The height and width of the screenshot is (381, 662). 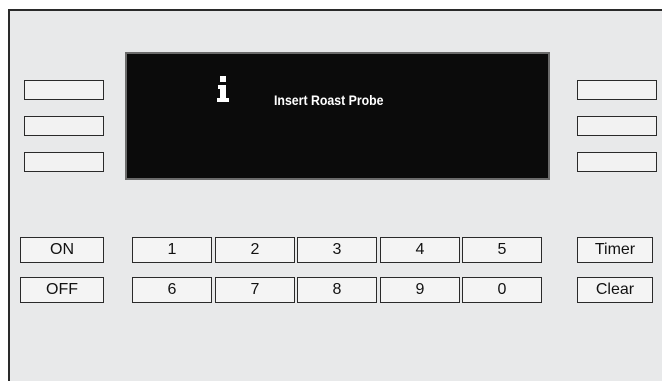 What do you see at coordinates (62, 290) in the screenshot?
I see `off-button: OFF` at bounding box center [62, 290].